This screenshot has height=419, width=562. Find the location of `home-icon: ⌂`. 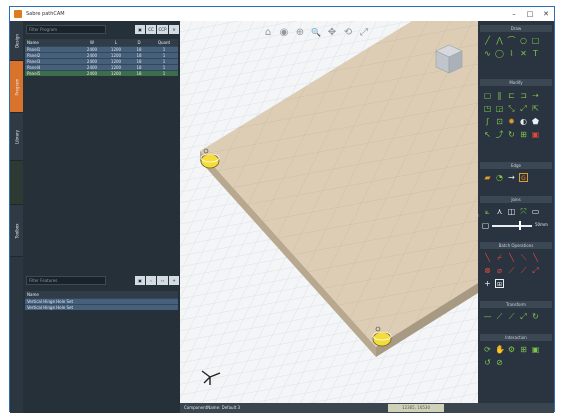

home-icon: ⌂ is located at coordinates (268, 33).